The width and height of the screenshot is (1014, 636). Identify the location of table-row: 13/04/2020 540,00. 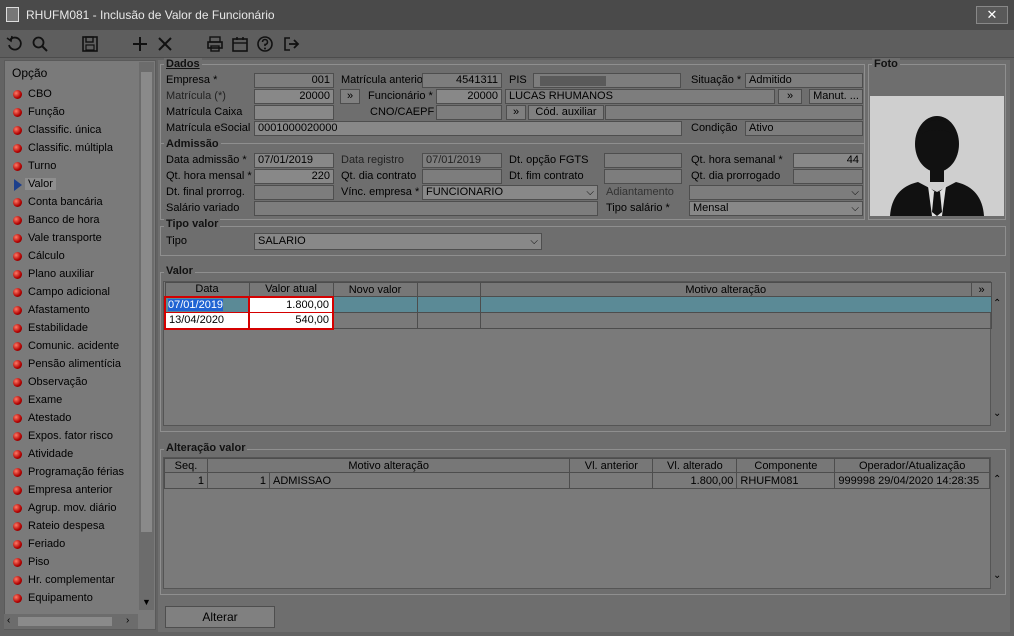
(578, 321).